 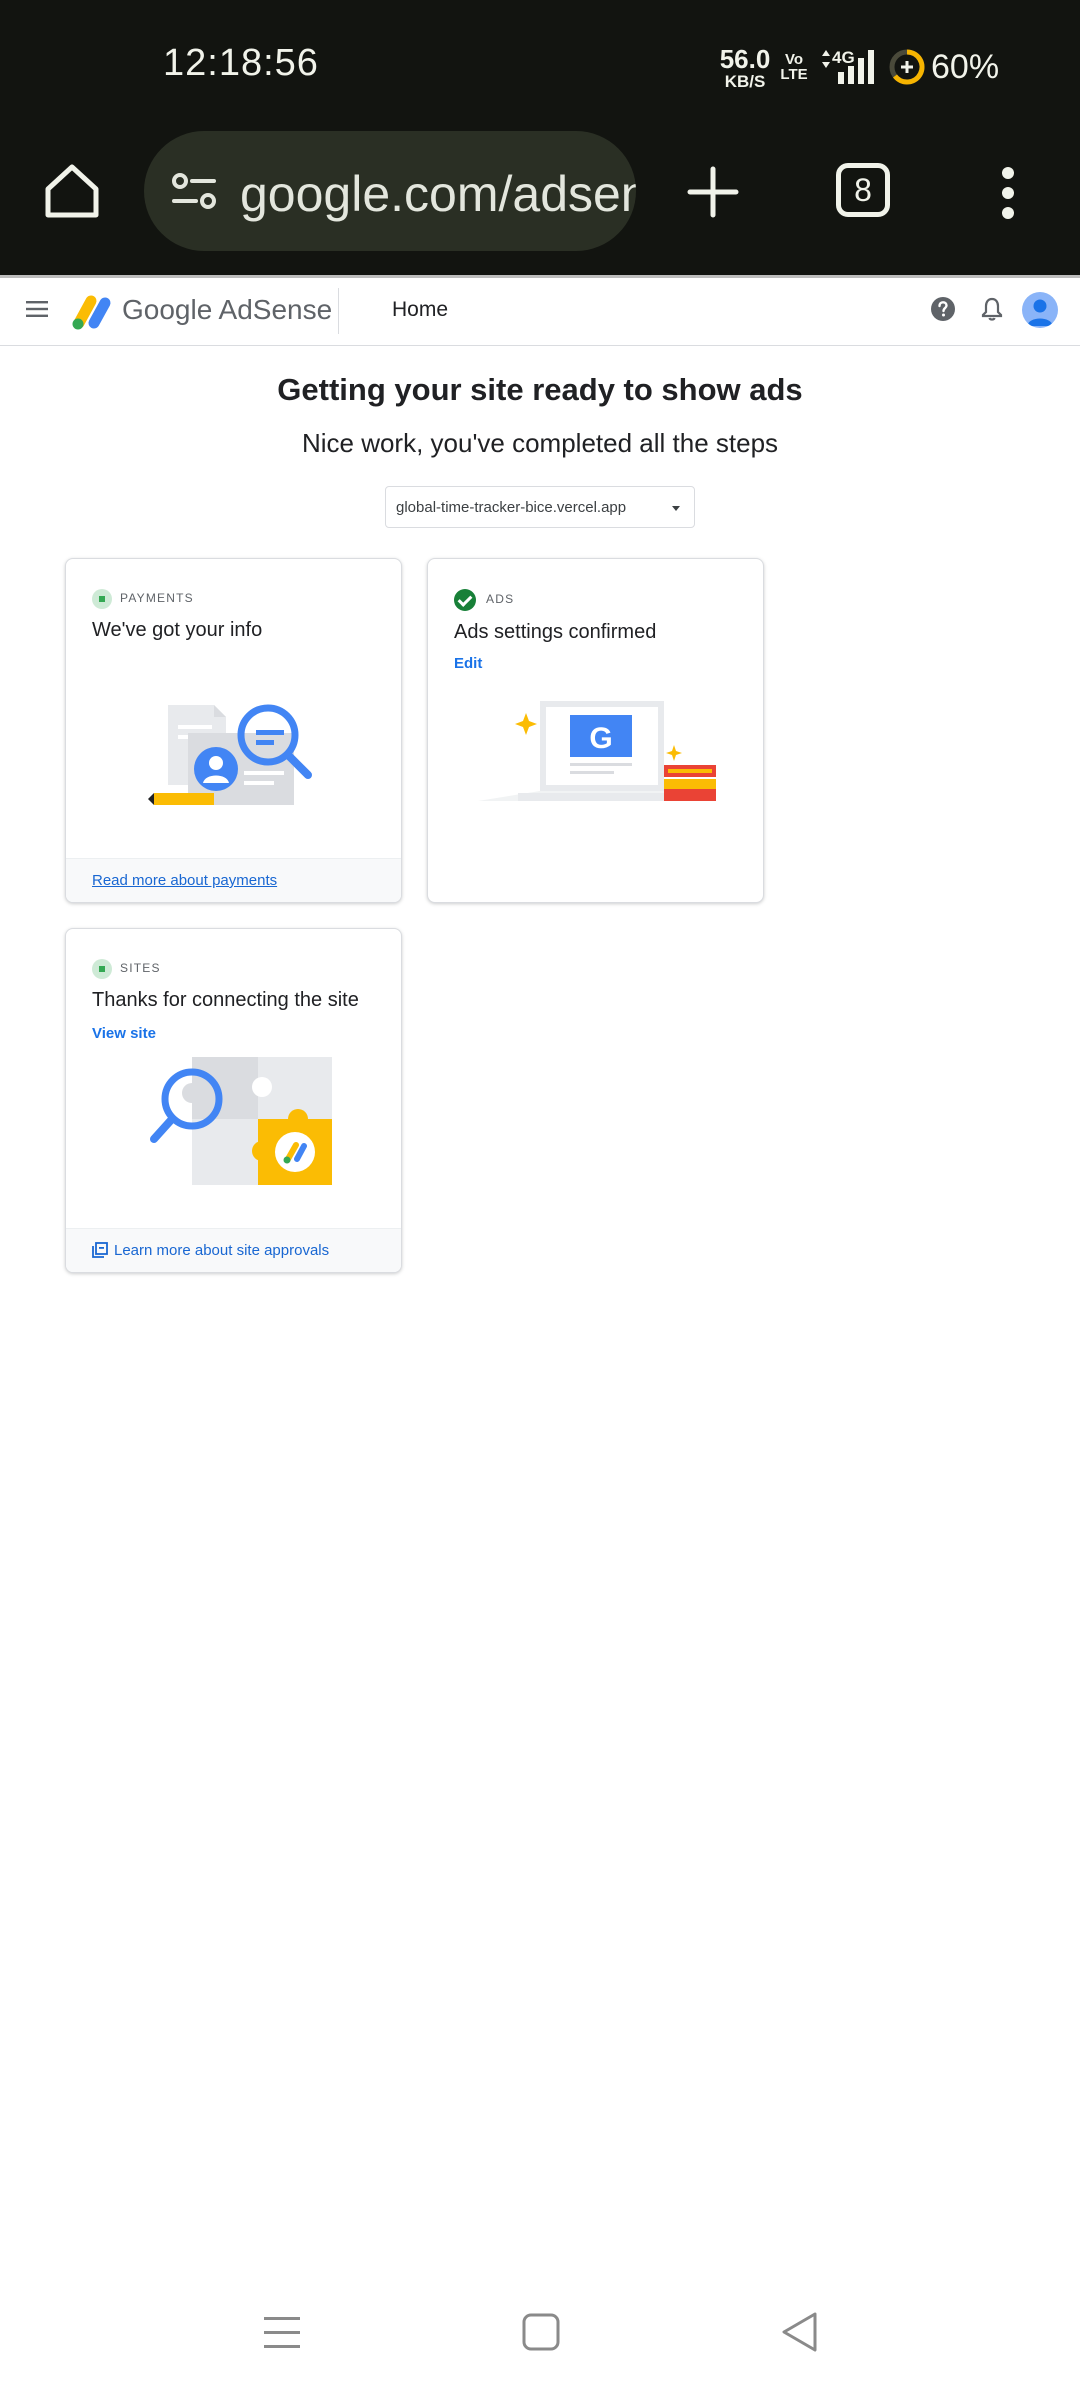 I want to click on help-icon, so click(x=943, y=309).